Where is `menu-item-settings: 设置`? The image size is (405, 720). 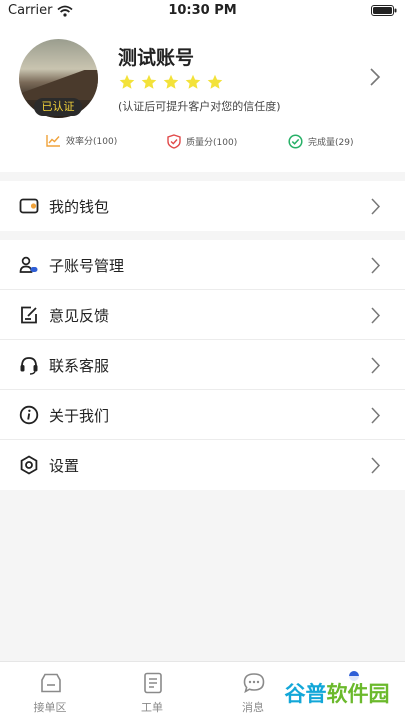 menu-item-settings: 设置 is located at coordinates (202, 465).